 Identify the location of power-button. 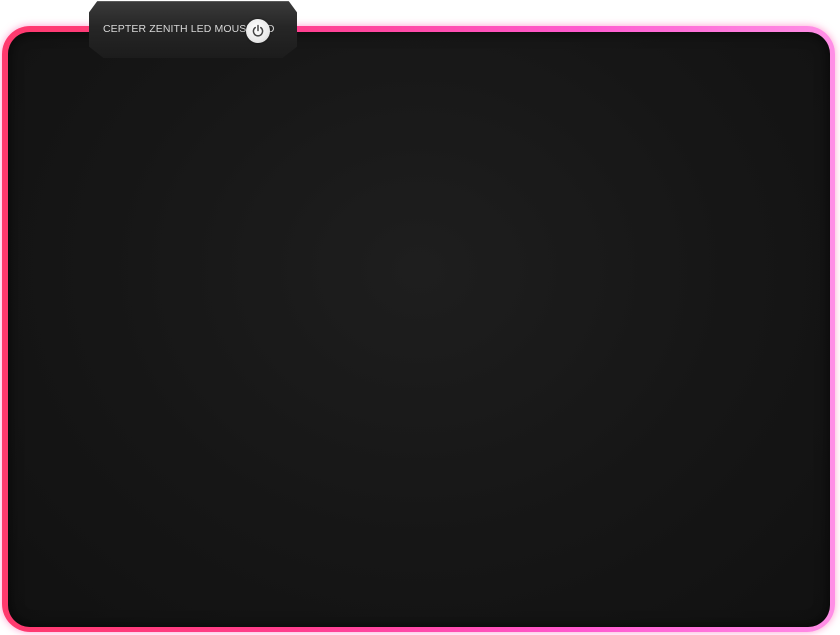
(258, 31).